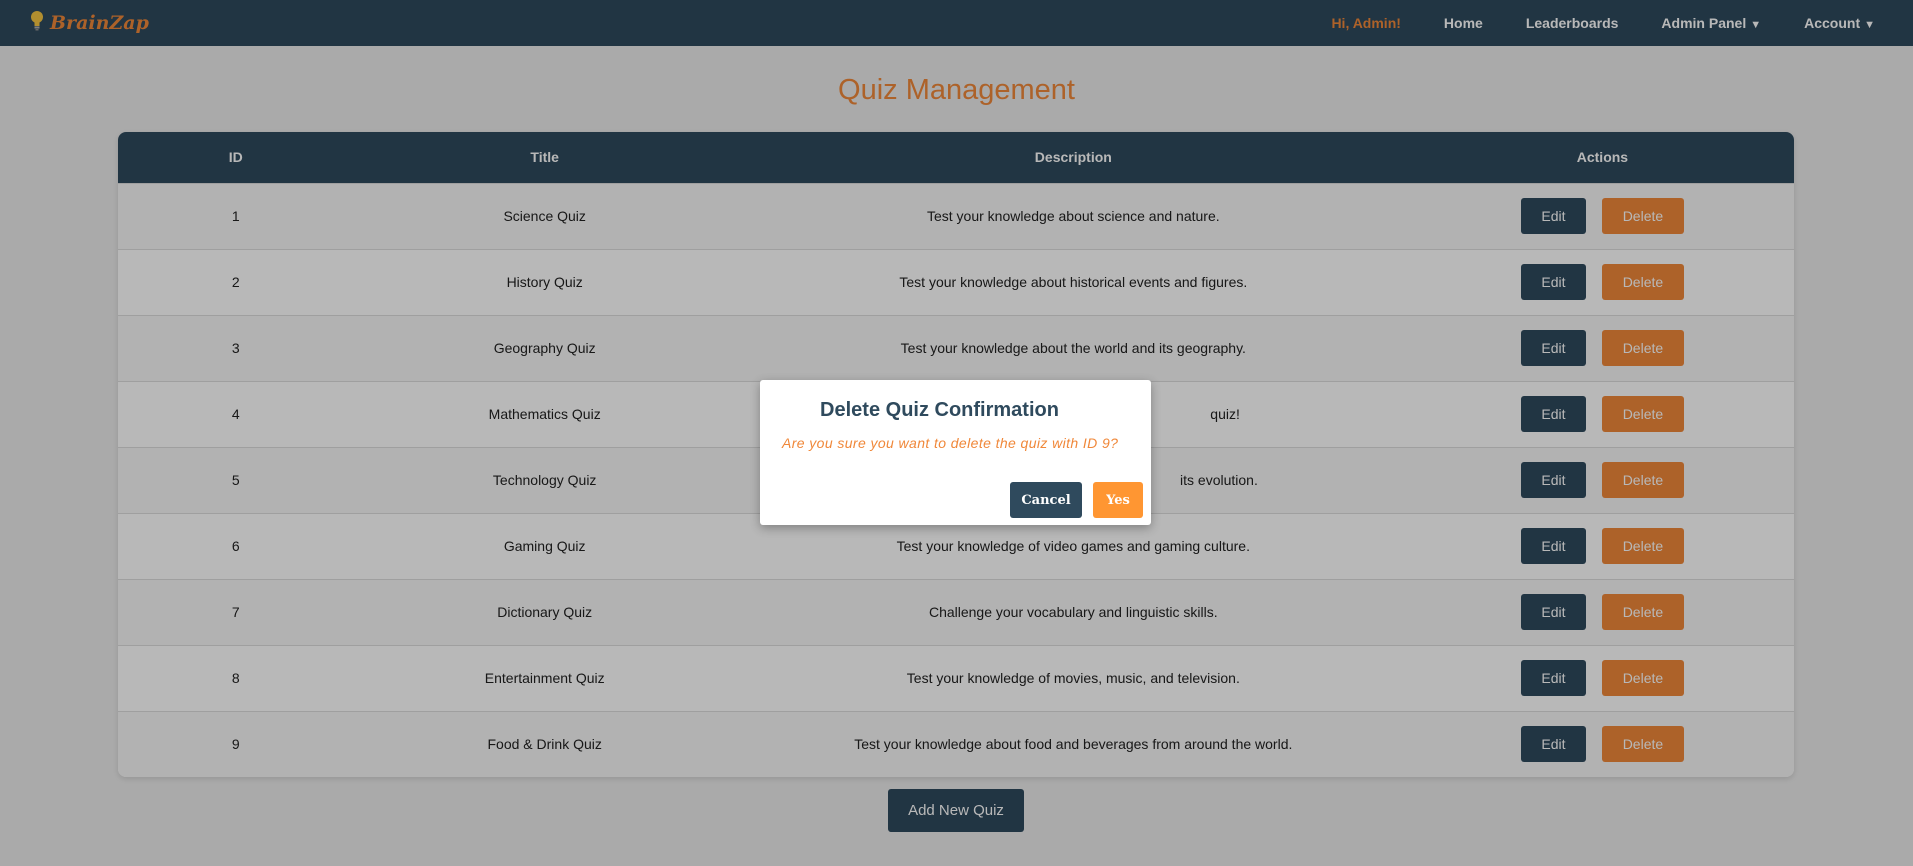  What do you see at coordinates (1046, 500) in the screenshot?
I see `cancel-button: Cancel` at bounding box center [1046, 500].